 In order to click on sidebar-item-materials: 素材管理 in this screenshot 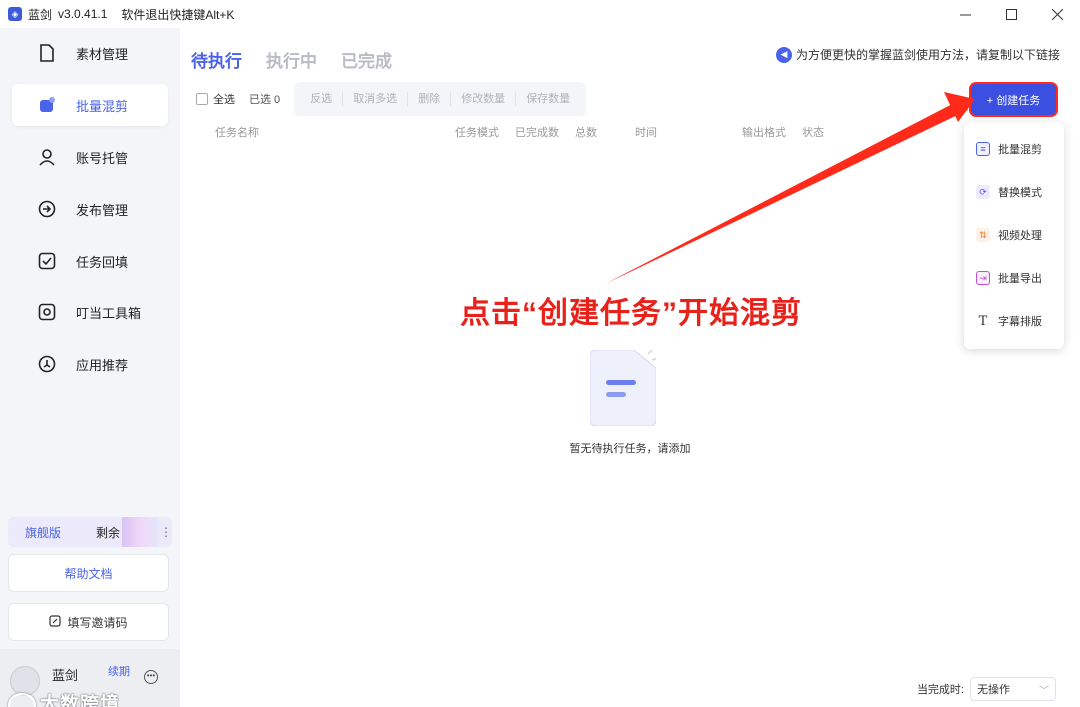, I will do `click(90, 53)`.